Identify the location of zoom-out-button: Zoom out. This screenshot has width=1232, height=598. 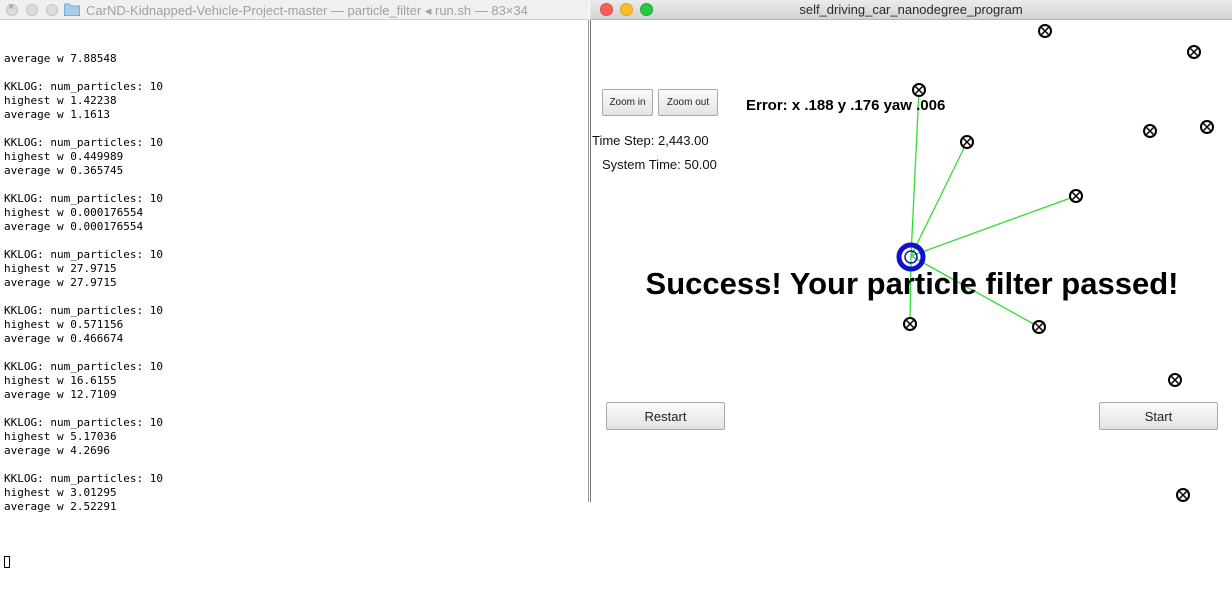
(688, 102).